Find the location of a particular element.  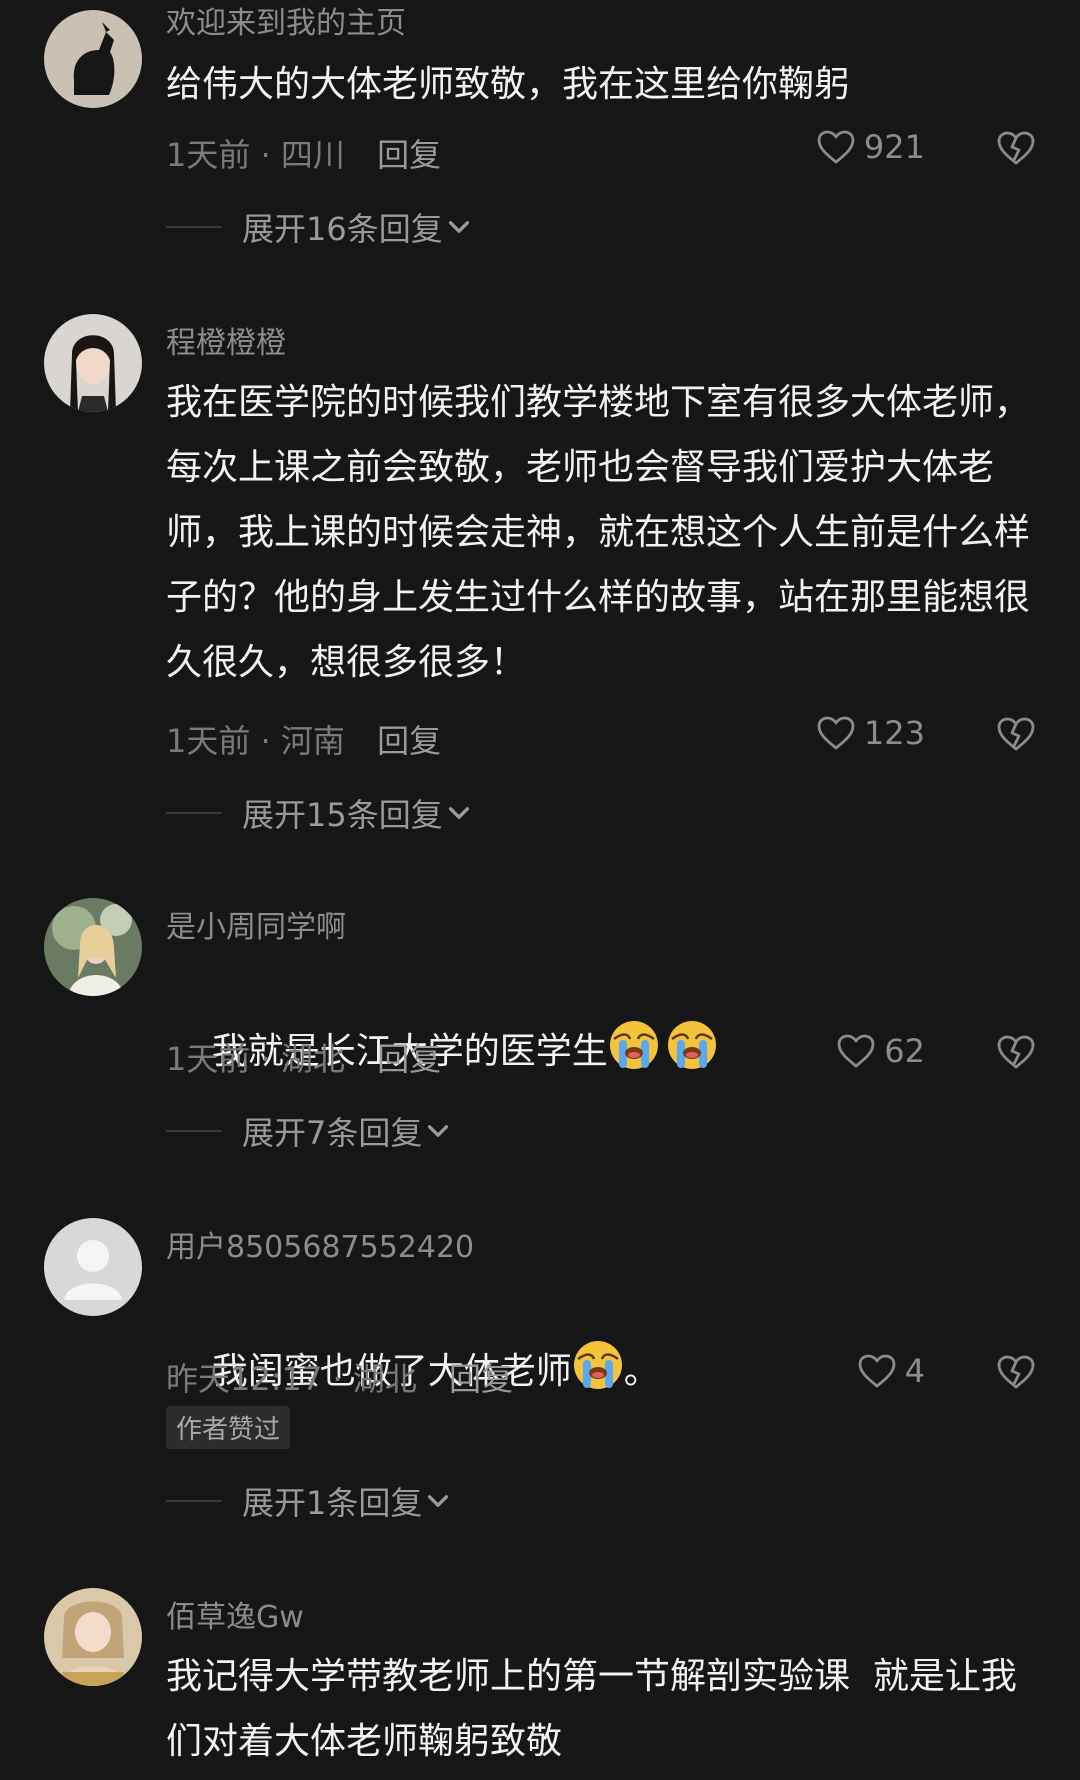

expand-replies-button: 展开7条回复 is located at coordinates (309, 1131).